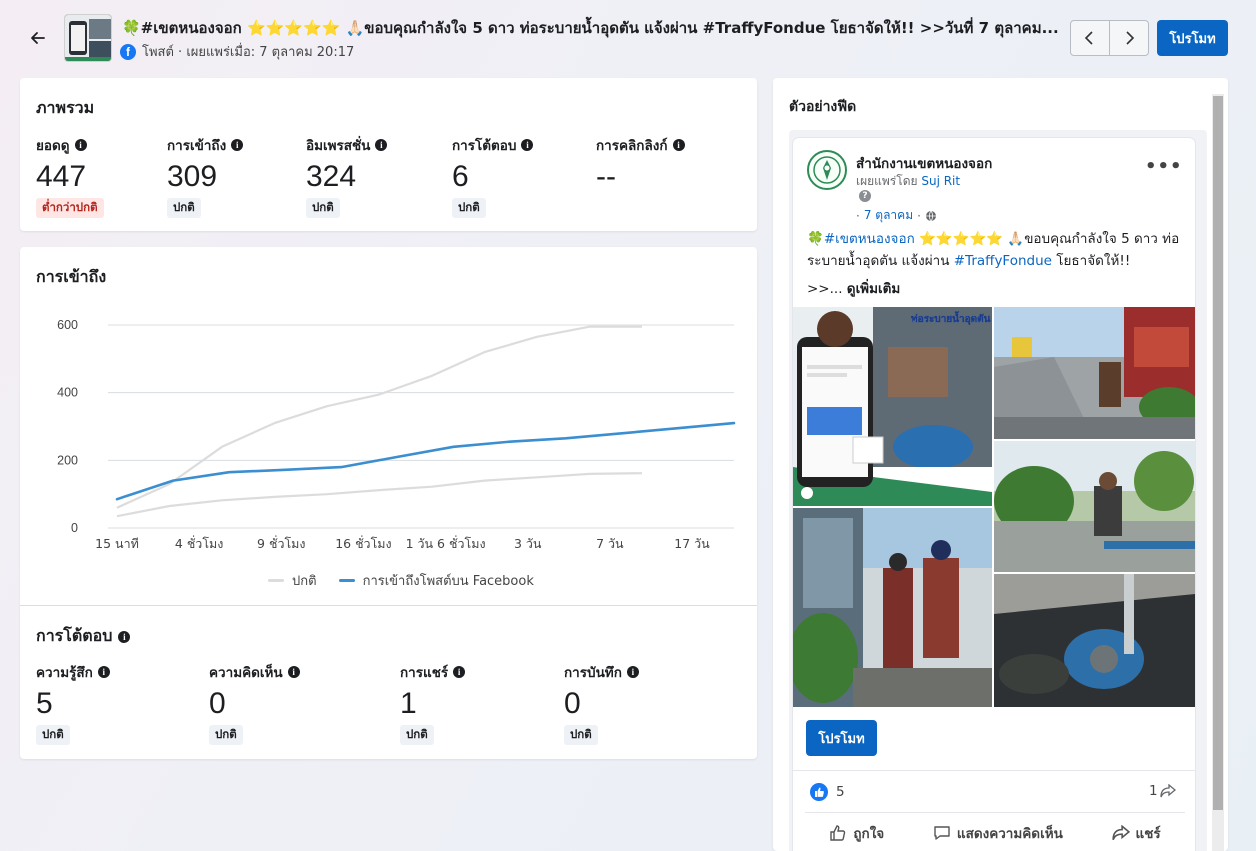 Image resolution: width=1256 pixels, height=851 pixels. What do you see at coordinates (276, 580) in the screenshot?
I see `legend-swatch` at bounding box center [276, 580].